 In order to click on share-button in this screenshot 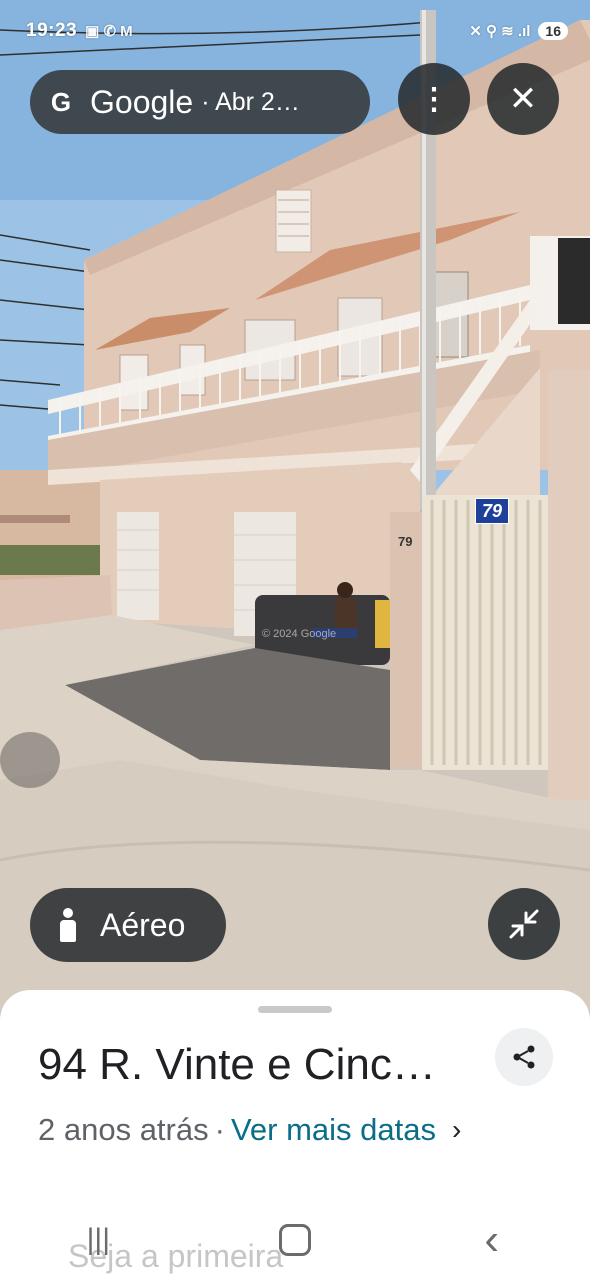, I will do `click(524, 1057)`.